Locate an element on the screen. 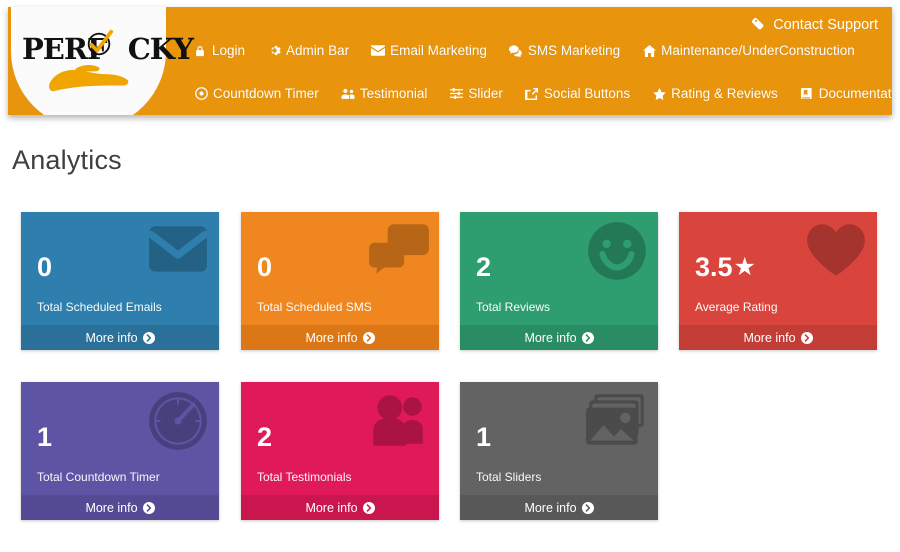 The width and height of the screenshot is (900, 552). clock-icon is located at coordinates (201, 94).